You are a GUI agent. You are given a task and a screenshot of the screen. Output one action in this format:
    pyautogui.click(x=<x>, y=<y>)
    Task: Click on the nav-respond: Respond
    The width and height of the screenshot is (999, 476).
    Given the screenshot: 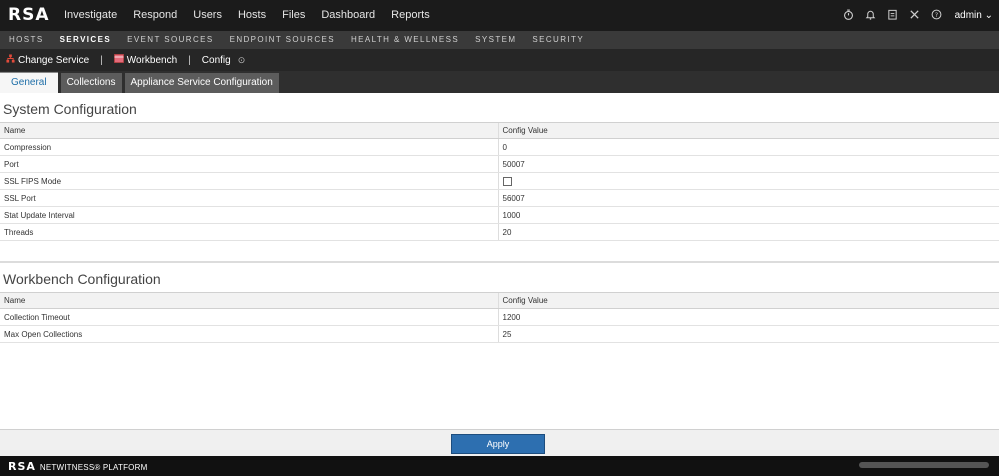 What is the action you would take?
    pyautogui.click(x=155, y=15)
    